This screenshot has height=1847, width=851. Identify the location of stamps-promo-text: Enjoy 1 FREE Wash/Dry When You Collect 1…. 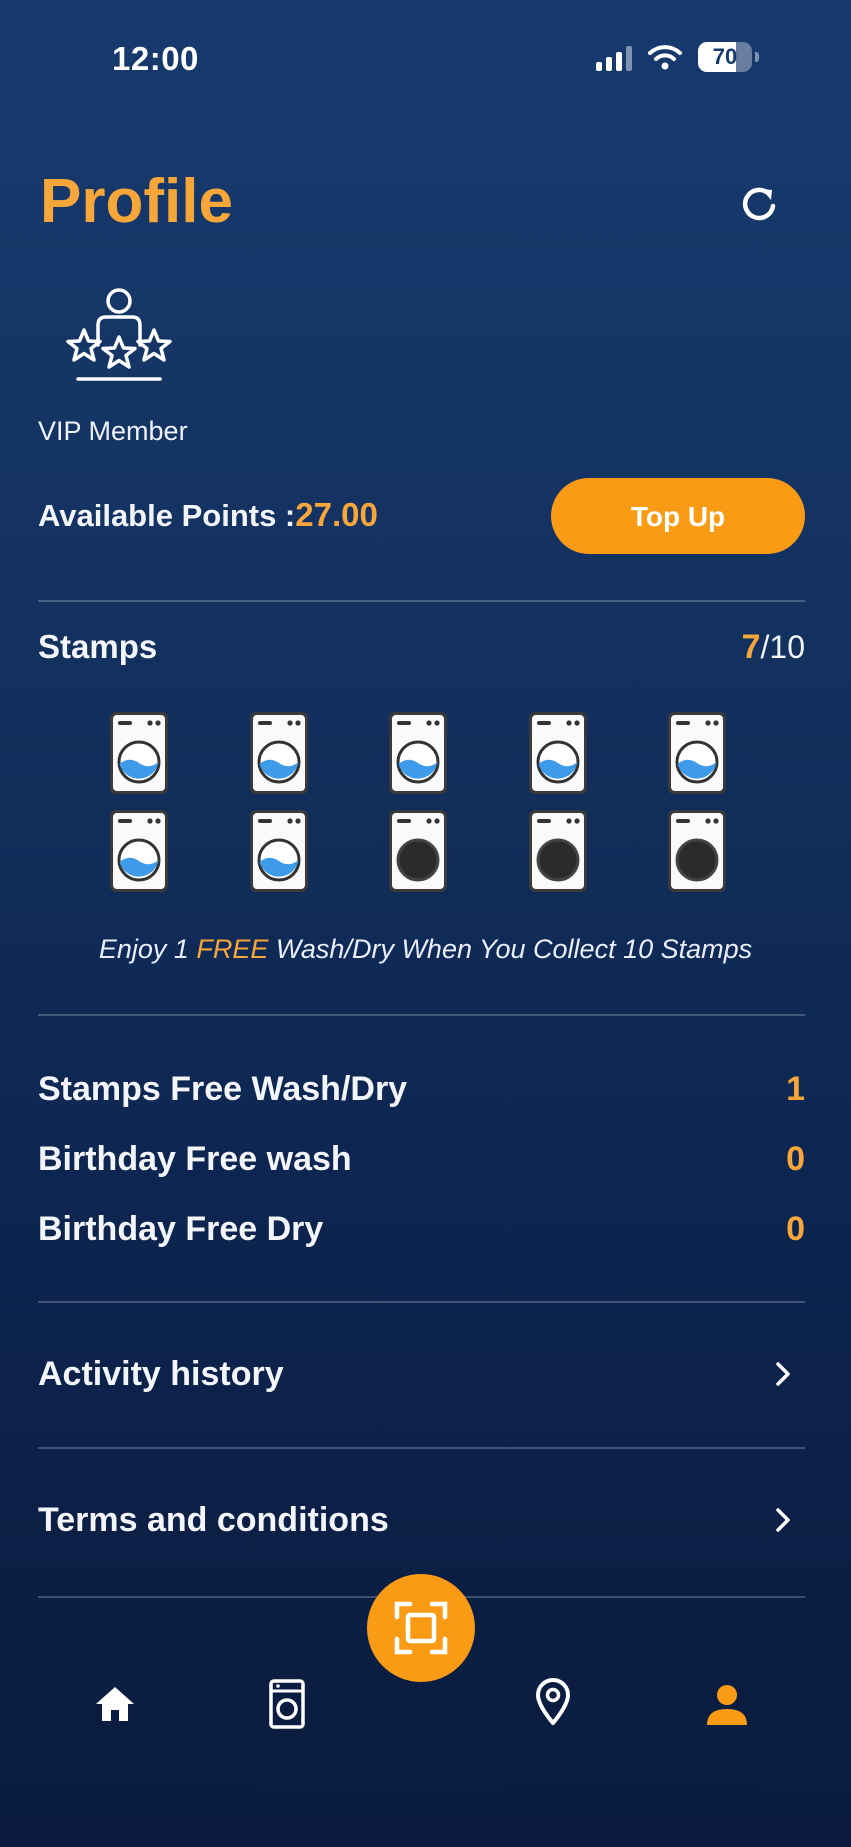
(425, 949).